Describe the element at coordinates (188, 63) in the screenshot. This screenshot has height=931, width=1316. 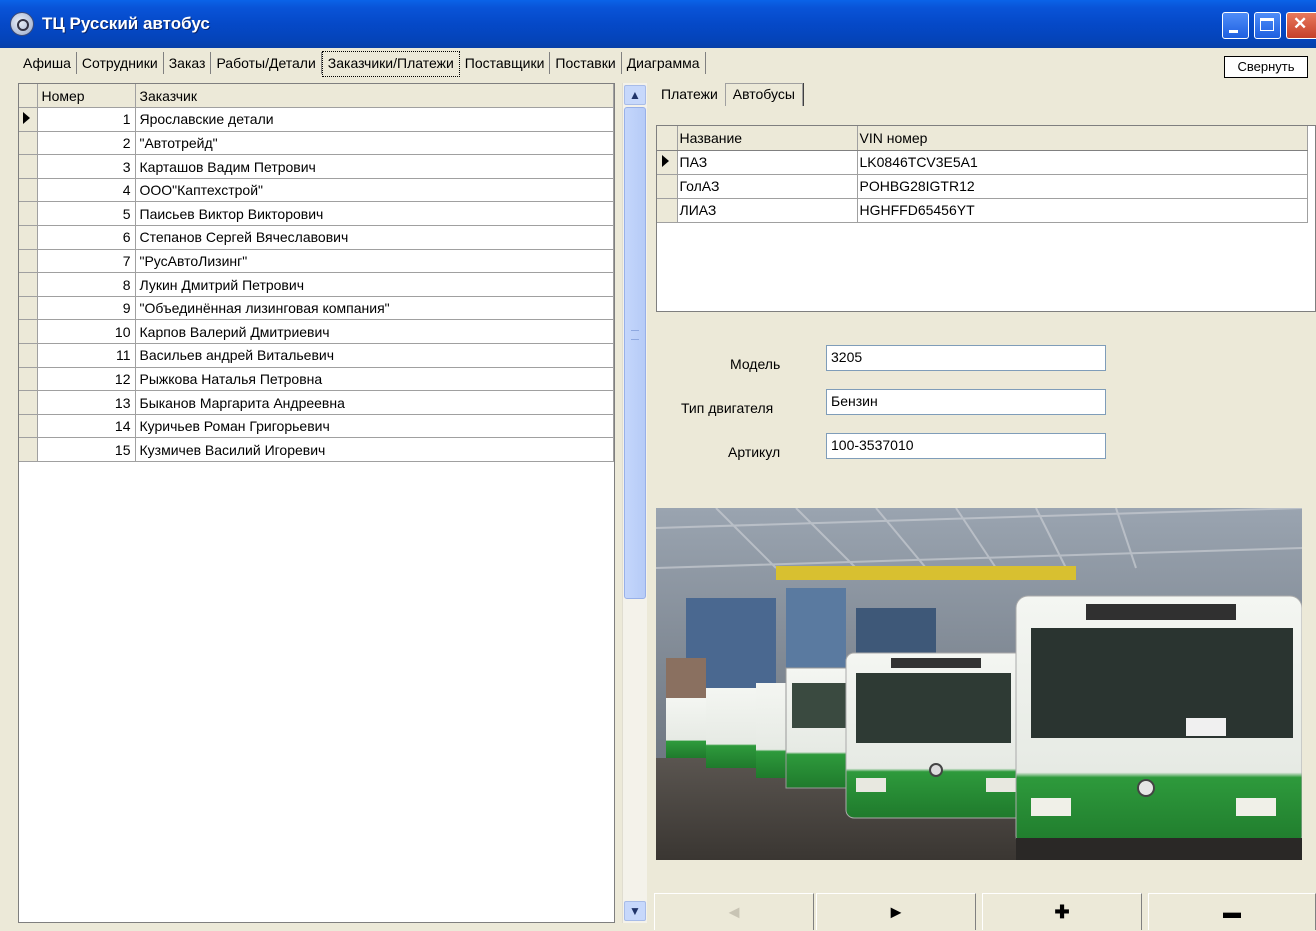
I see `tab-order: Заказ` at that location.